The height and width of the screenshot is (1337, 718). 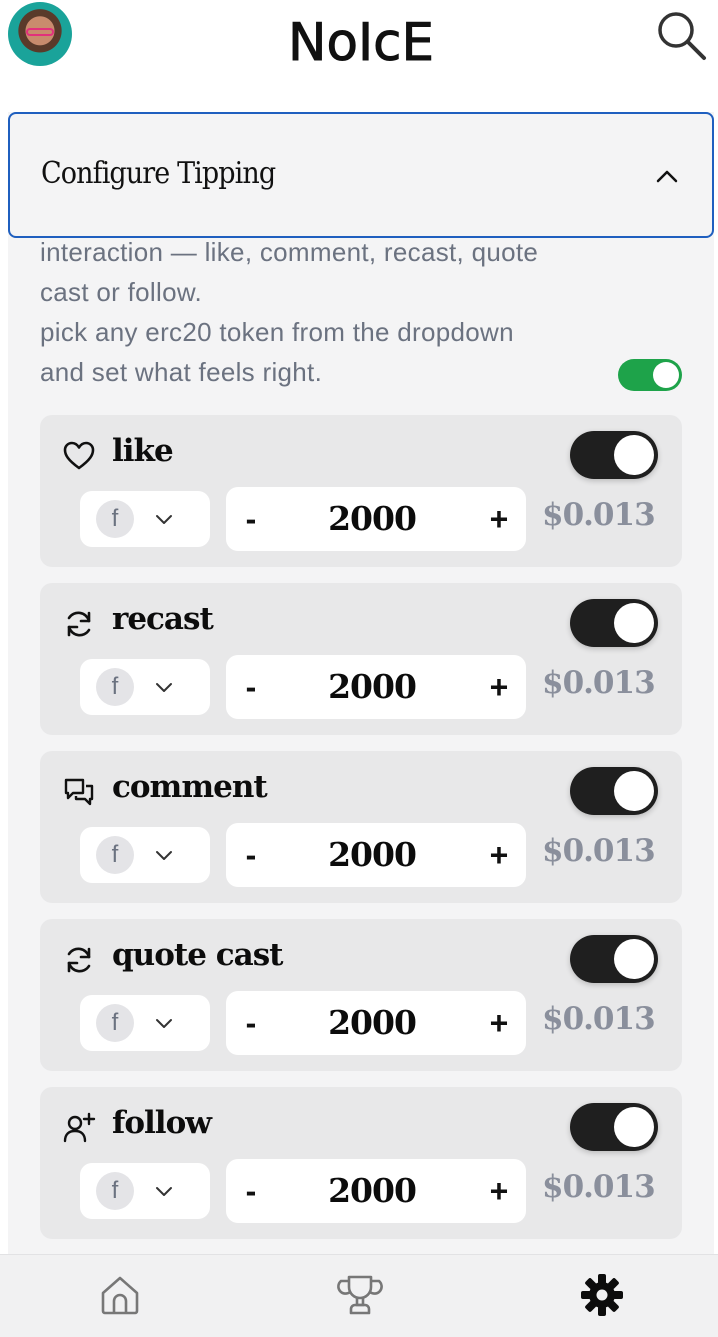 I want to click on noice-logo: NoIcE, so click(x=361, y=43).